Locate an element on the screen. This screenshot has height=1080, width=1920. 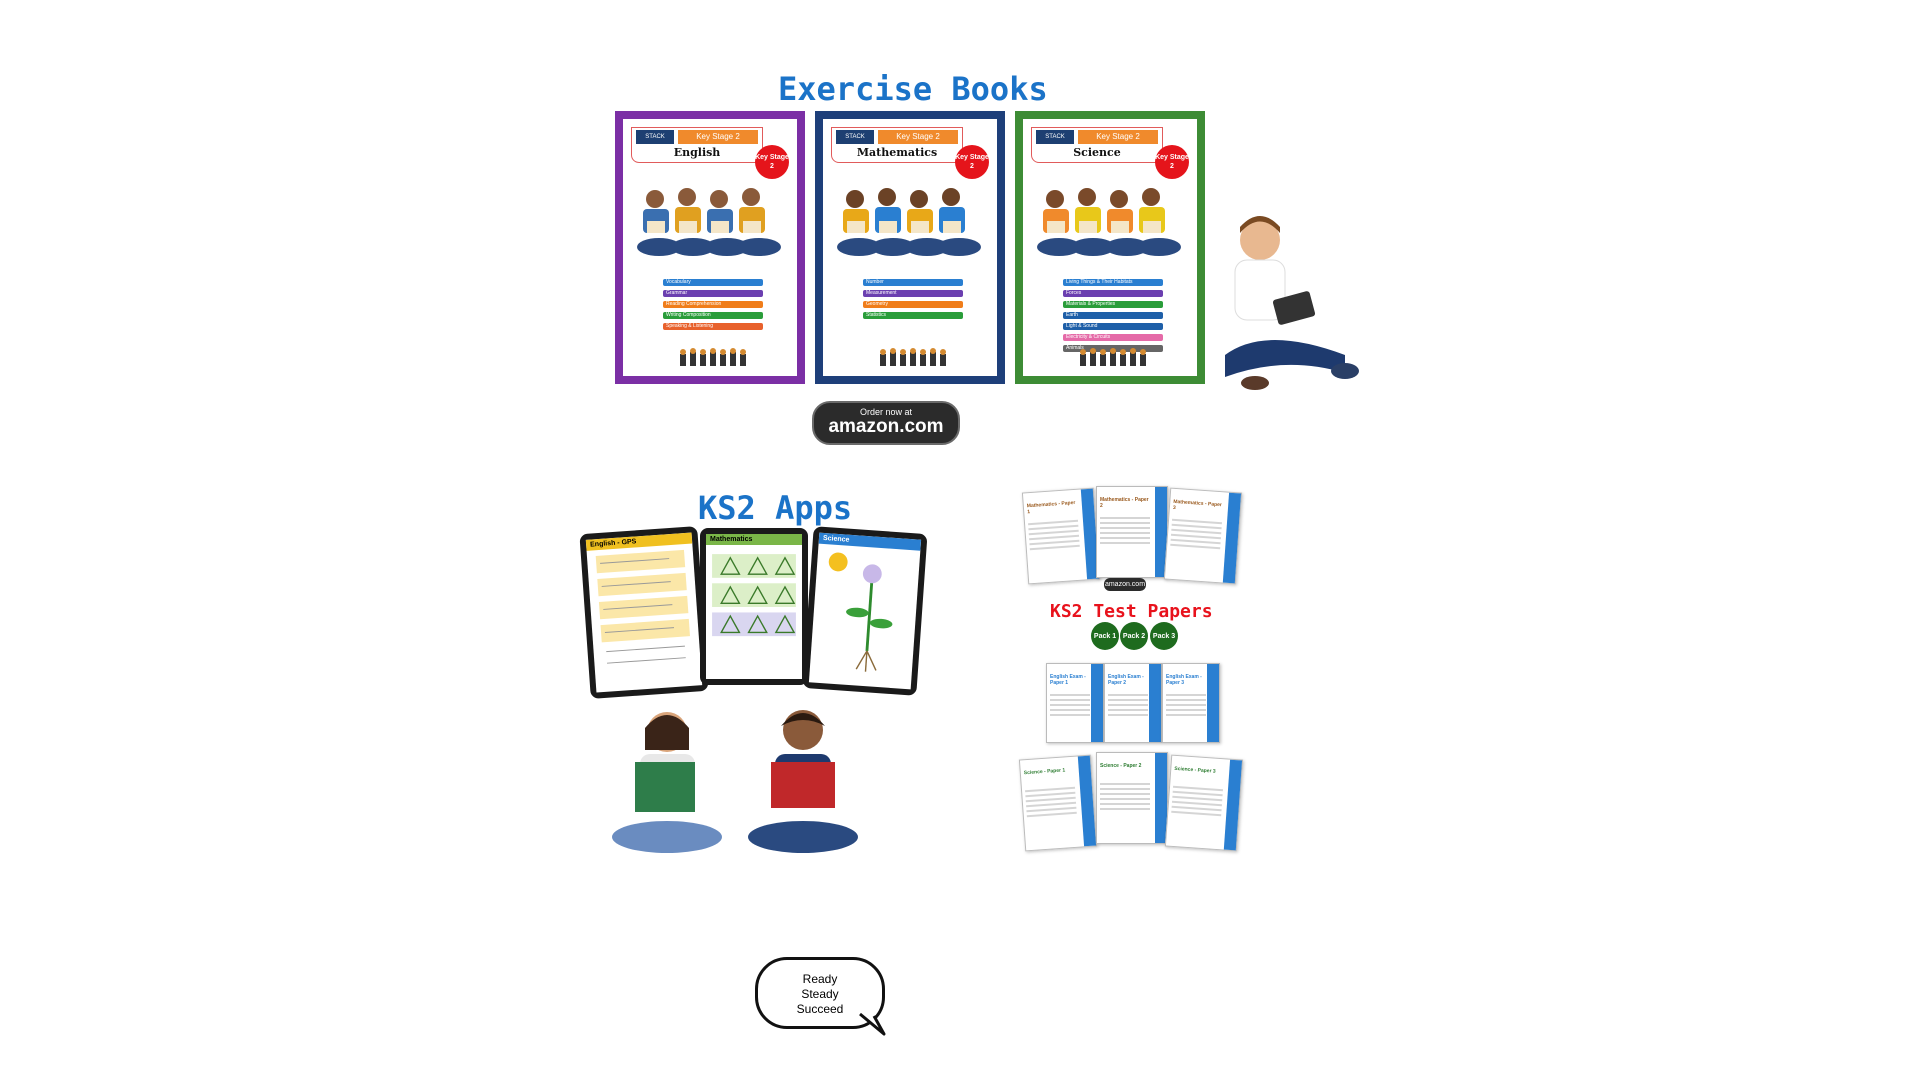
tablet-english-app: English - GPS is located at coordinates (644, 612).